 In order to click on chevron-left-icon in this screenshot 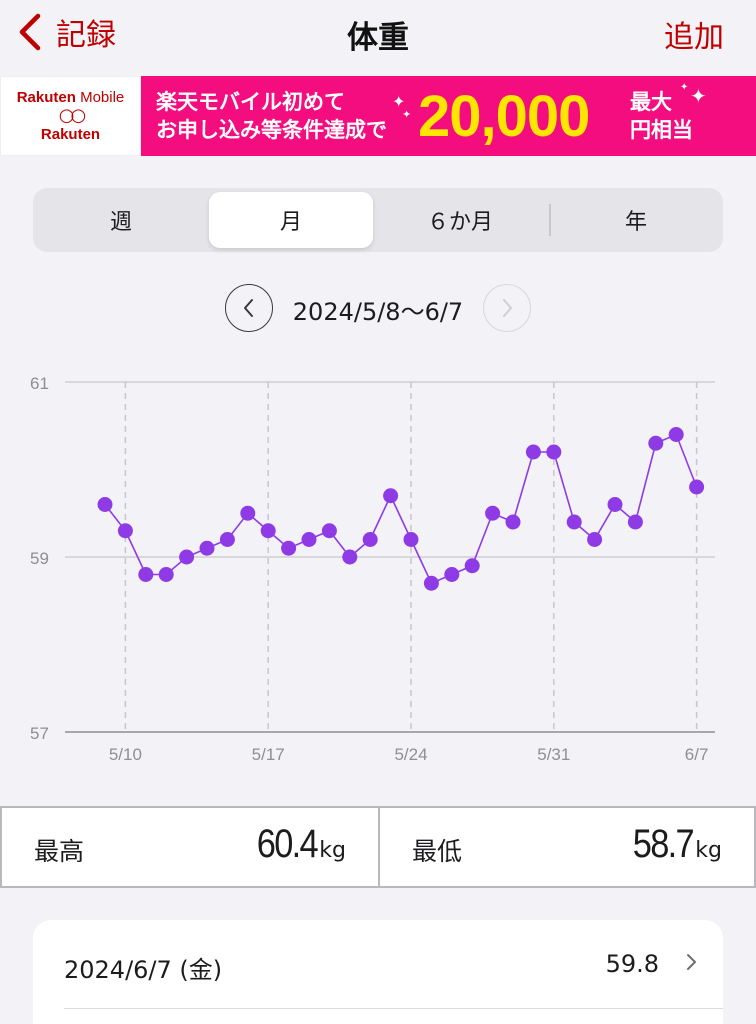, I will do `click(248, 308)`.